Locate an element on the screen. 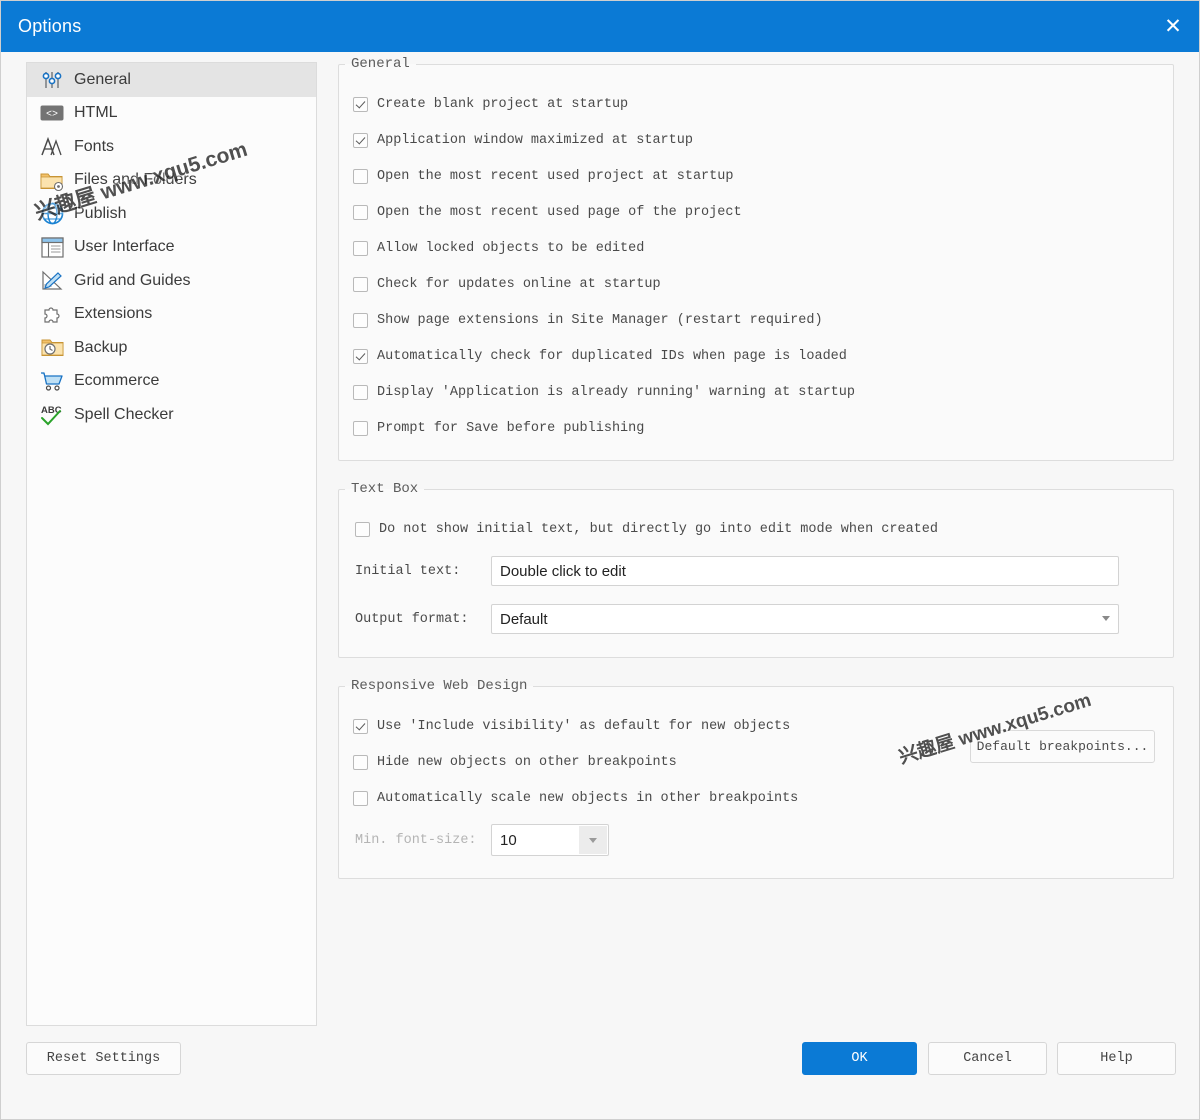  checkbox-allow-locked-objects: Allow locked objects to be edited is located at coordinates (756, 248).